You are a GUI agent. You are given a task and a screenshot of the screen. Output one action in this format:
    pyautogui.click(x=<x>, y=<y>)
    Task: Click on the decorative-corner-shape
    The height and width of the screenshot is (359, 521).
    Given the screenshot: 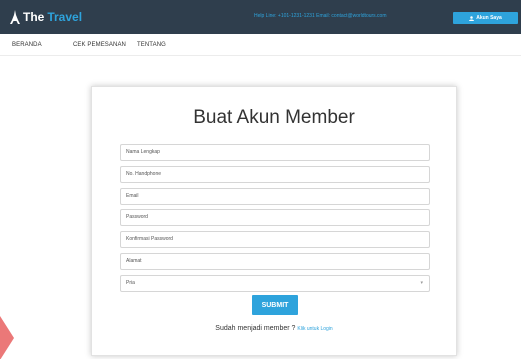 What is the action you would take?
    pyautogui.click(x=7, y=337)
    